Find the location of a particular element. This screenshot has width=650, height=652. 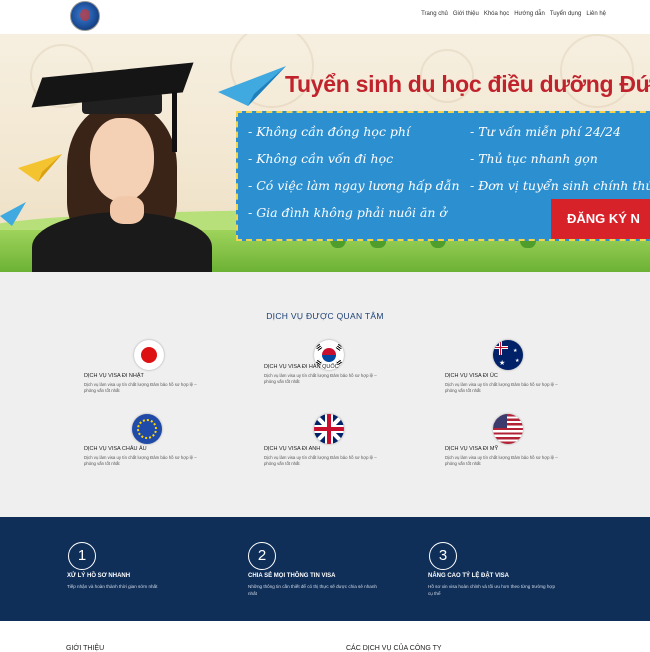

nav-item-home: Trang chủ is located at coordinates (434, 14).